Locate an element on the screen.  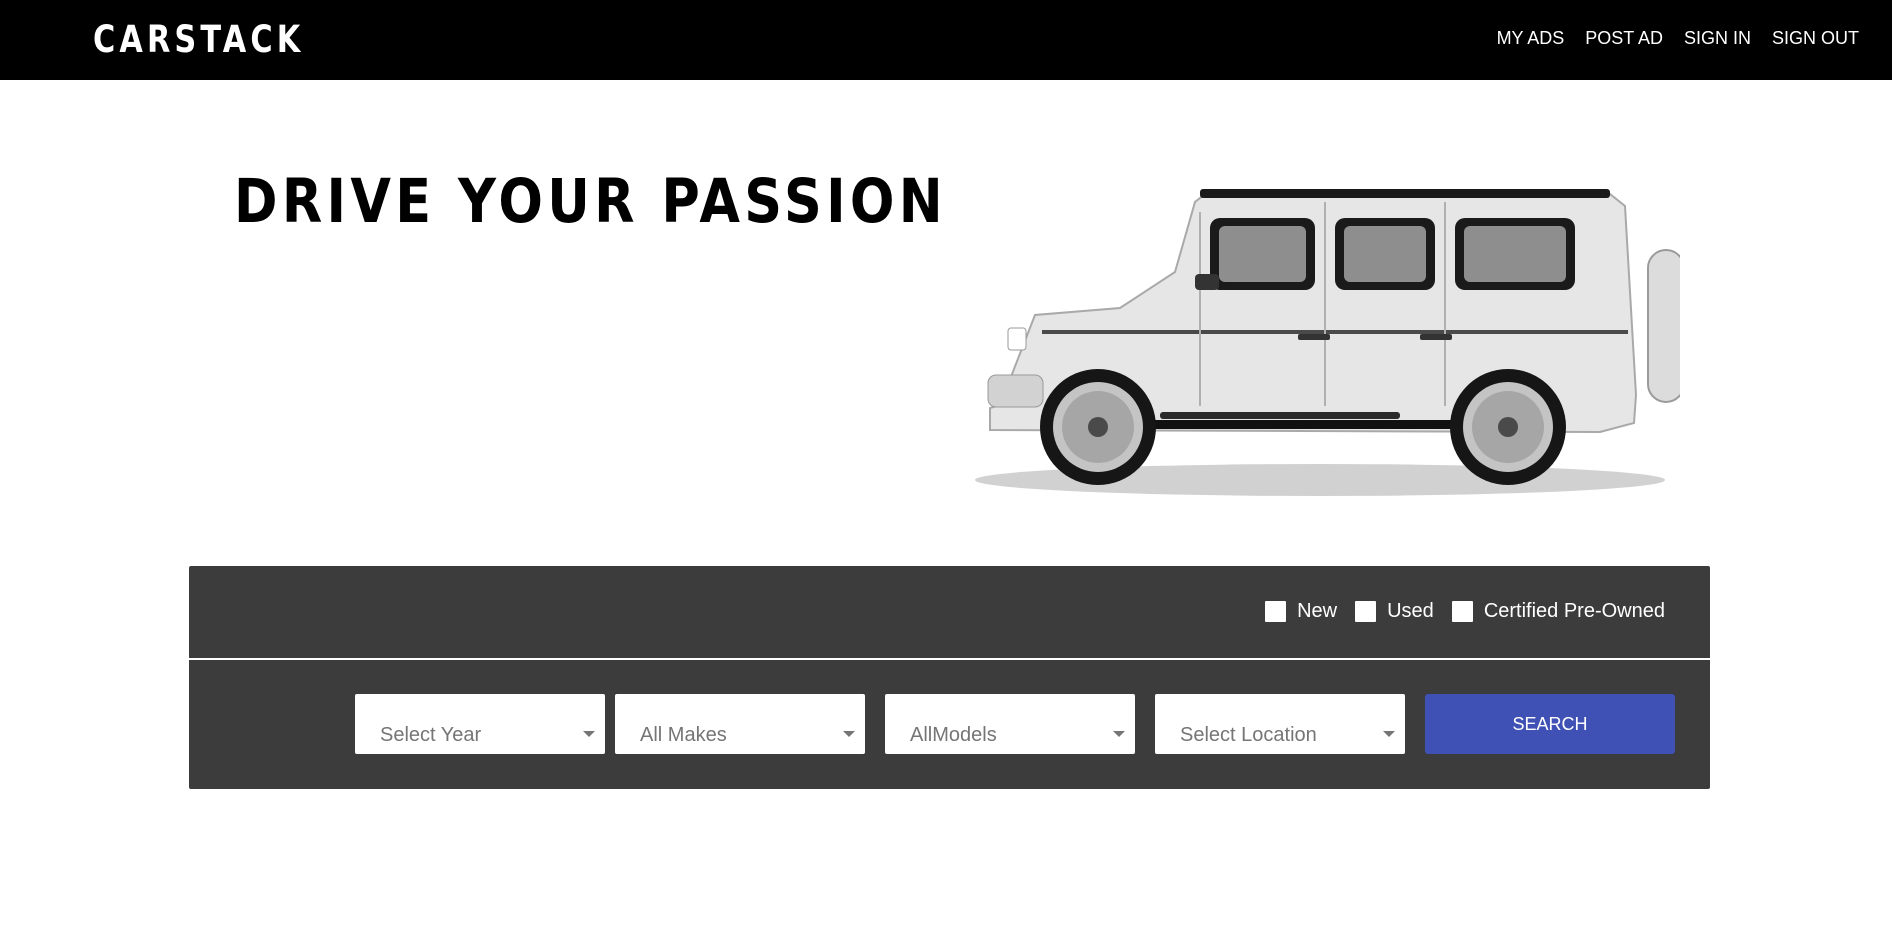
condition-new-option: New is located at coordinates (1301, 611).